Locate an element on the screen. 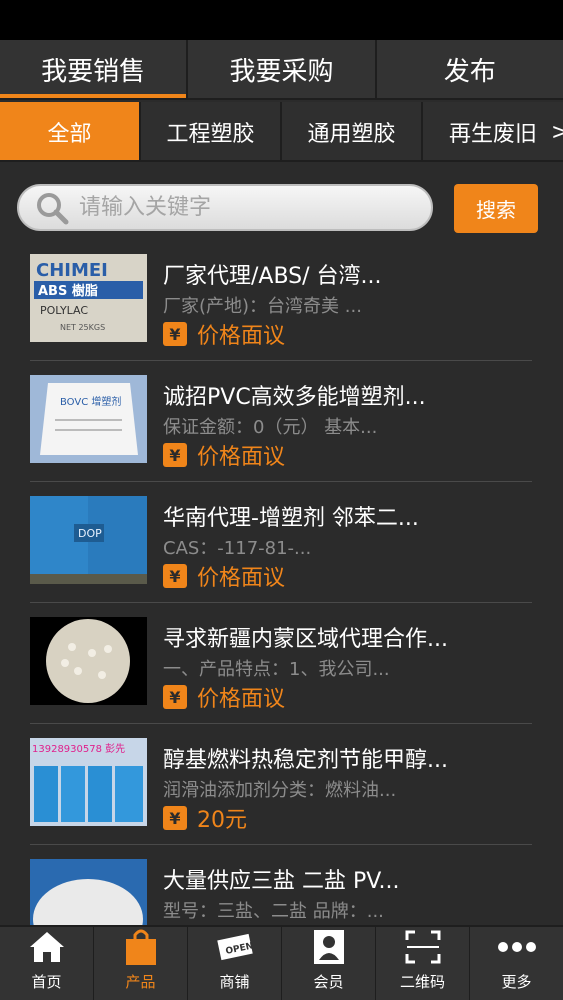 The width and height of the screenshot is (563, 1000). product-thumbnail: CHIMEI ABS 樹脂 POLYLAC NET 25KGS is located at coordinates (88, 298).